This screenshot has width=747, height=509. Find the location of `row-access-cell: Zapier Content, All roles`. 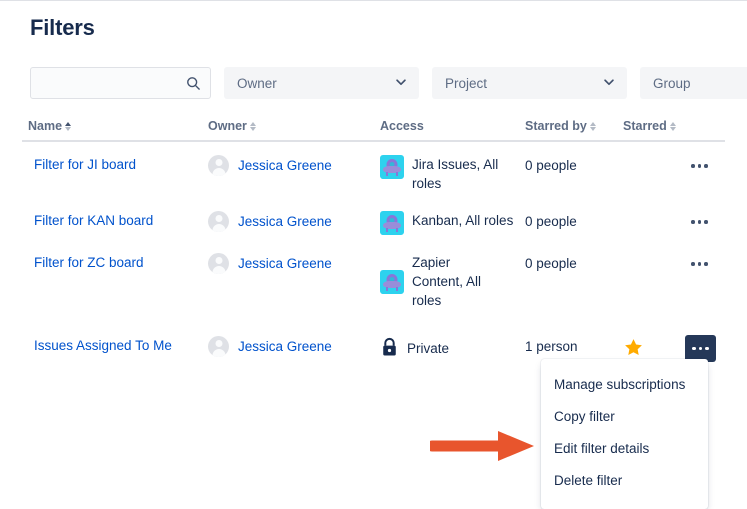

row-access-cell: Zapier Content, All roles is located at coordinates (452, 281).